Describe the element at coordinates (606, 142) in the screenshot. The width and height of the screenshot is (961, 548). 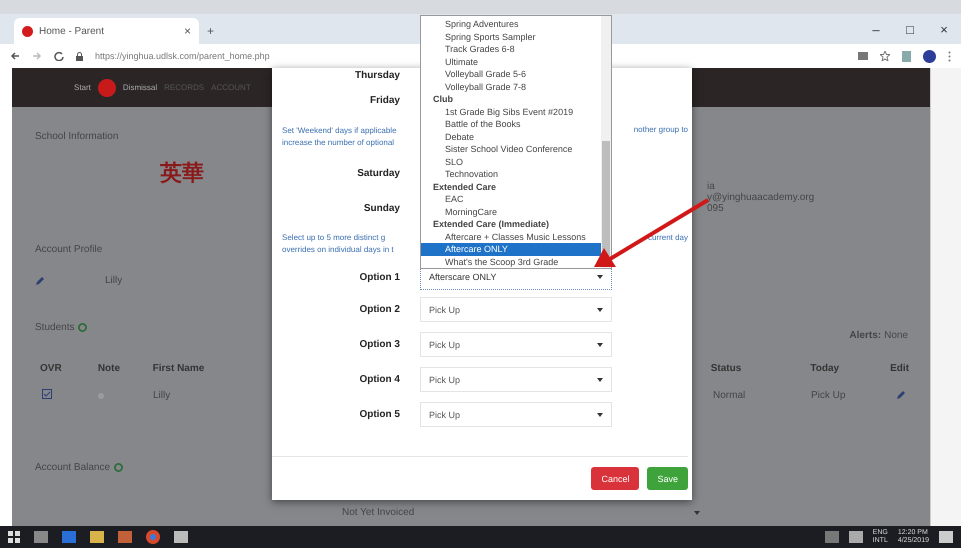
I see `scrollbar` at that location.